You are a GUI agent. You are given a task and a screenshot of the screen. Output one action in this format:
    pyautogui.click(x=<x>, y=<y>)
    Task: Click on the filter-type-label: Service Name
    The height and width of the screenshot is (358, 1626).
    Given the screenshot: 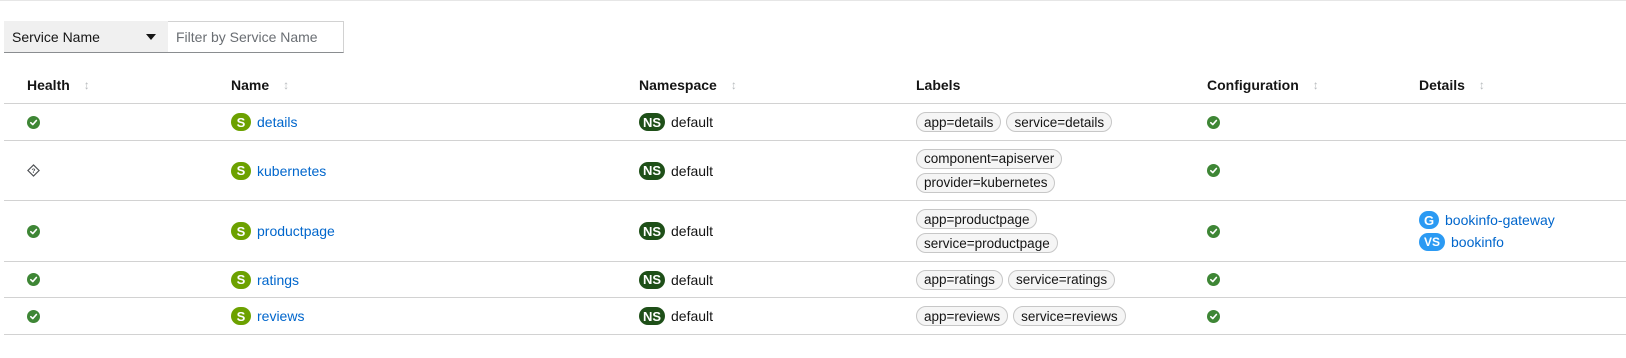 What is the action you would take?
    pyautogui.click(x=56, y=36)
    